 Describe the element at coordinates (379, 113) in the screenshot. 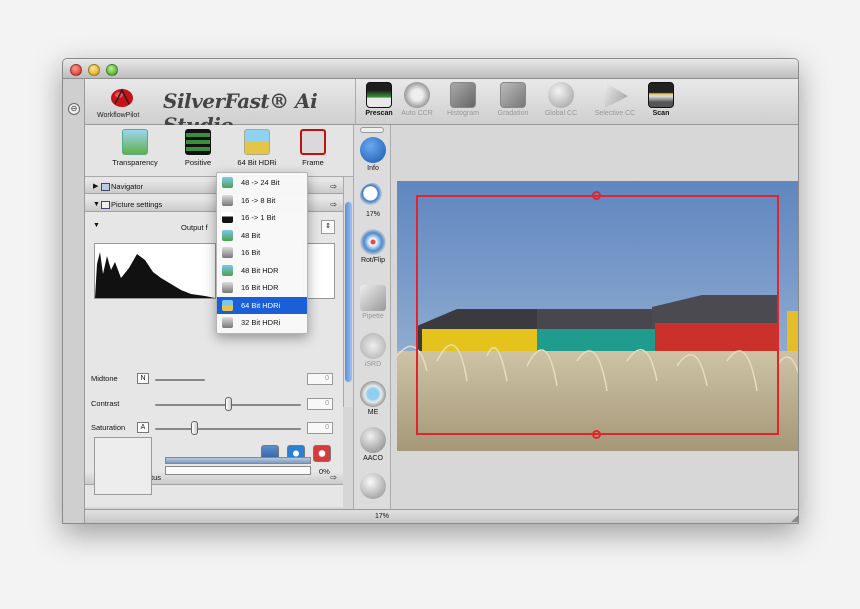

I see `prescan-label: Prescan` at that location.